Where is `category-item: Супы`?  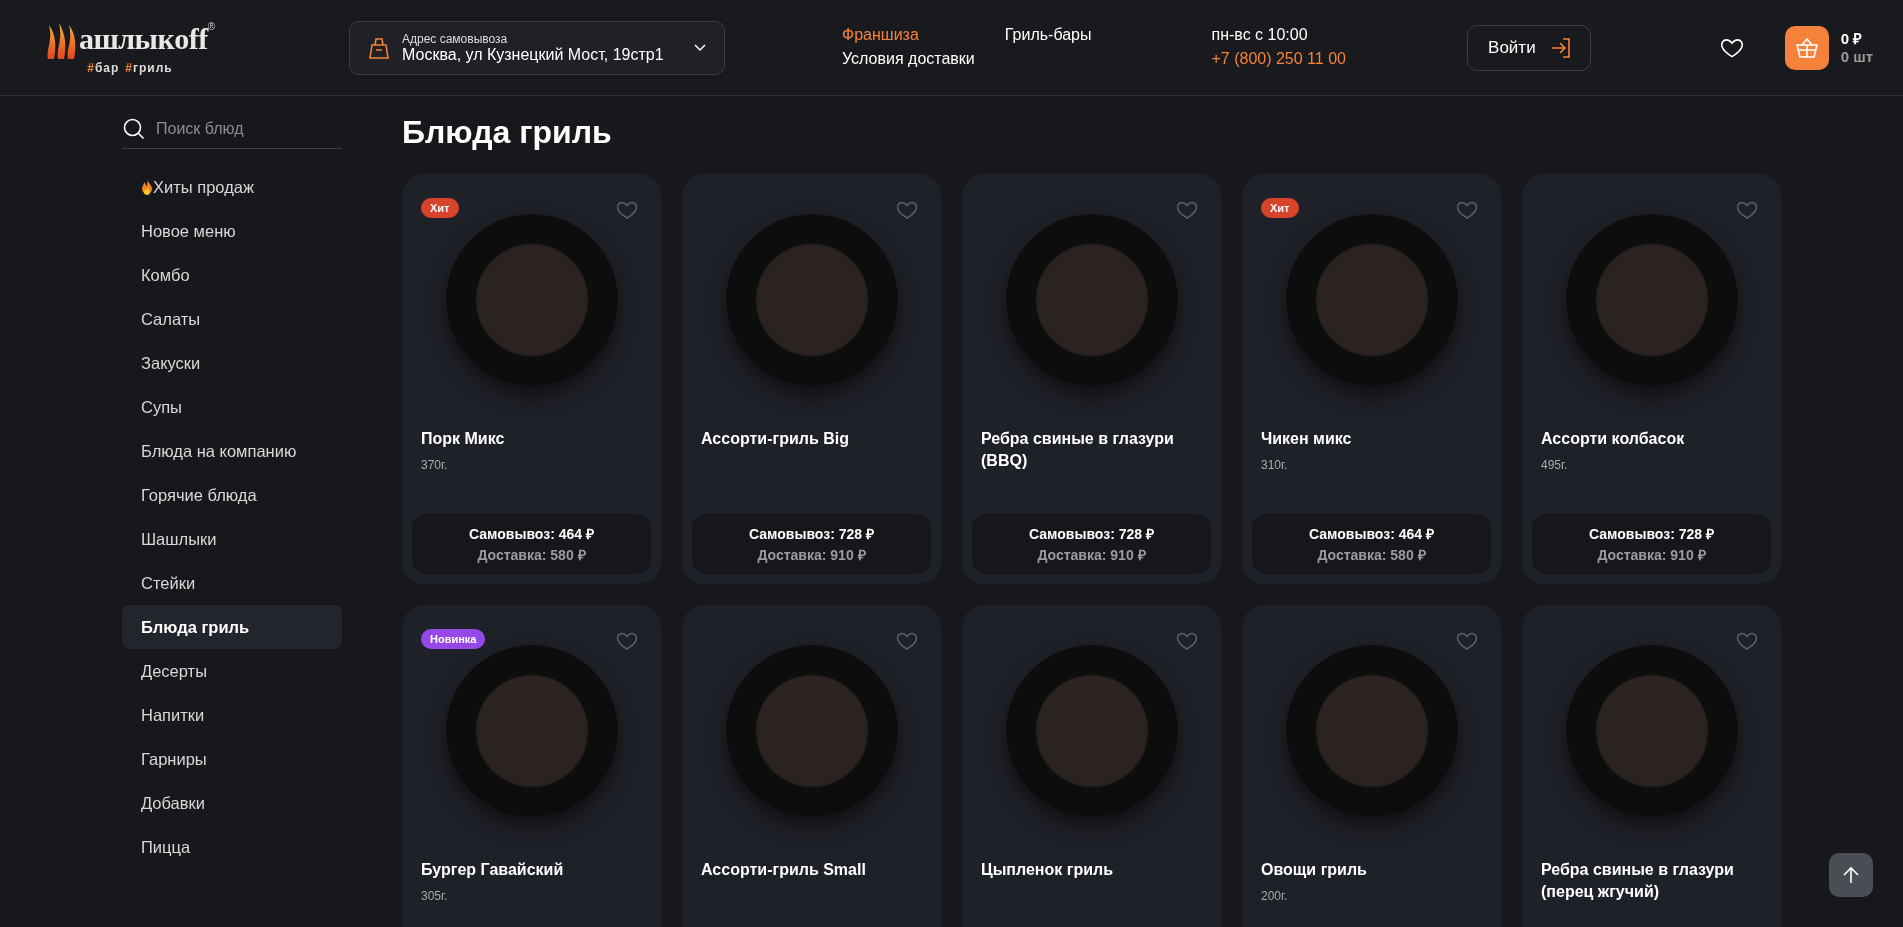 category-item: Супы is located at coordinates (232, 407).